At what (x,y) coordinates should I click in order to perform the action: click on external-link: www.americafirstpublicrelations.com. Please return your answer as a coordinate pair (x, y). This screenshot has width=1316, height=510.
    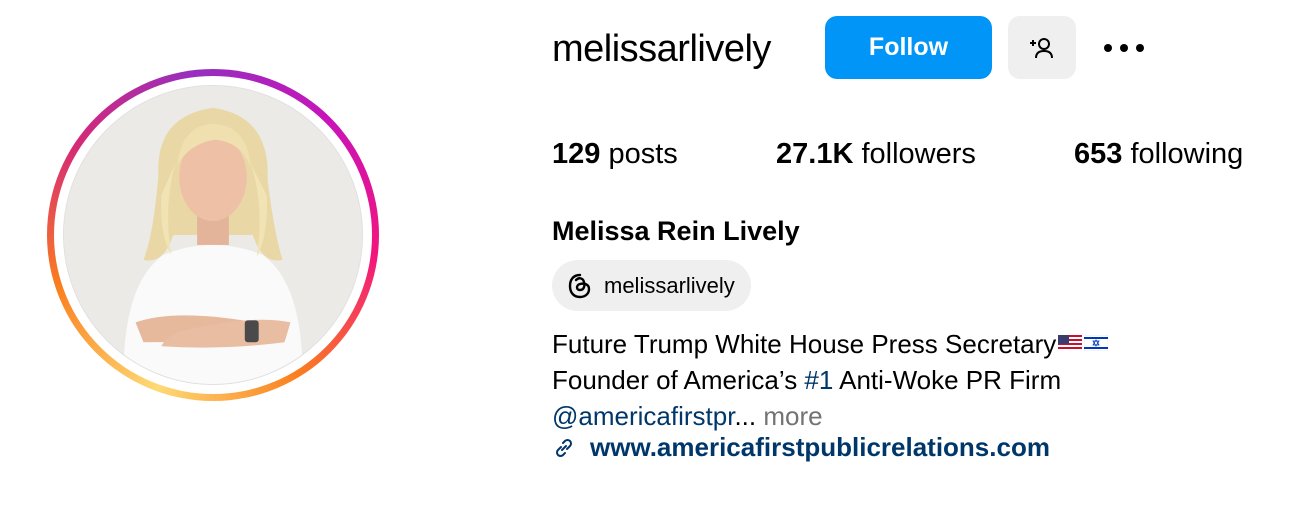
    Looking at the image, I should click on (801, 447).